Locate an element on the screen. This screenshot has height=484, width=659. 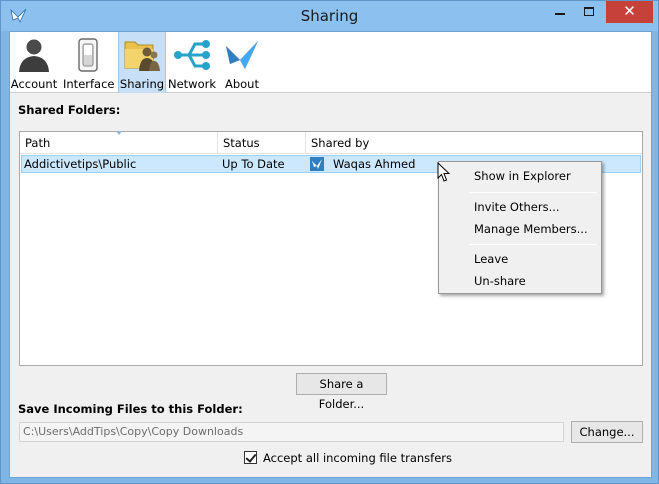
column-header-shared-by: Shared by is located at coordinates (406, 143).